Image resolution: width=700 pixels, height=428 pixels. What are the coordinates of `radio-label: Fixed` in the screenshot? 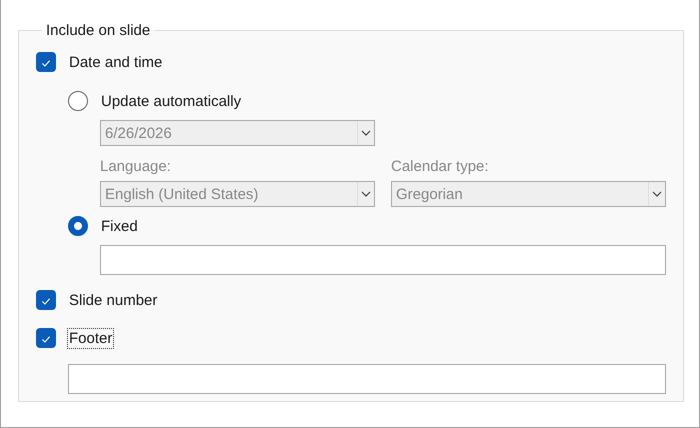 It's located at (119, 226).